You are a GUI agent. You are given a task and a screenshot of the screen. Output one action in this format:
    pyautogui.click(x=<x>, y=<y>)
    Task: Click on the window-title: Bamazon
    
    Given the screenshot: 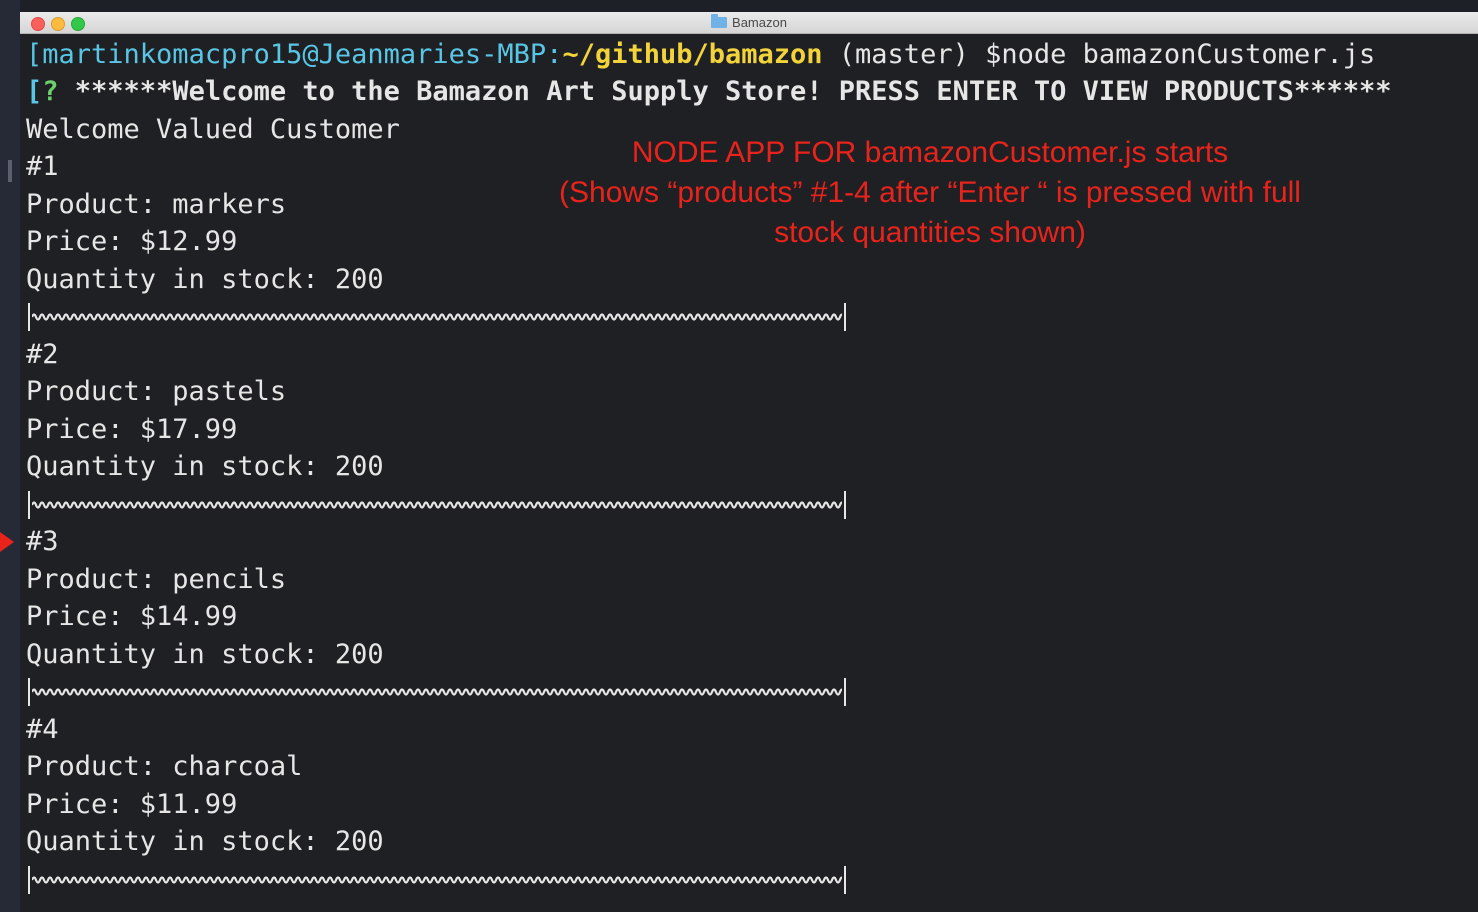 What is the action you would take?
    pyautogui.click(x=759, y=22)
    